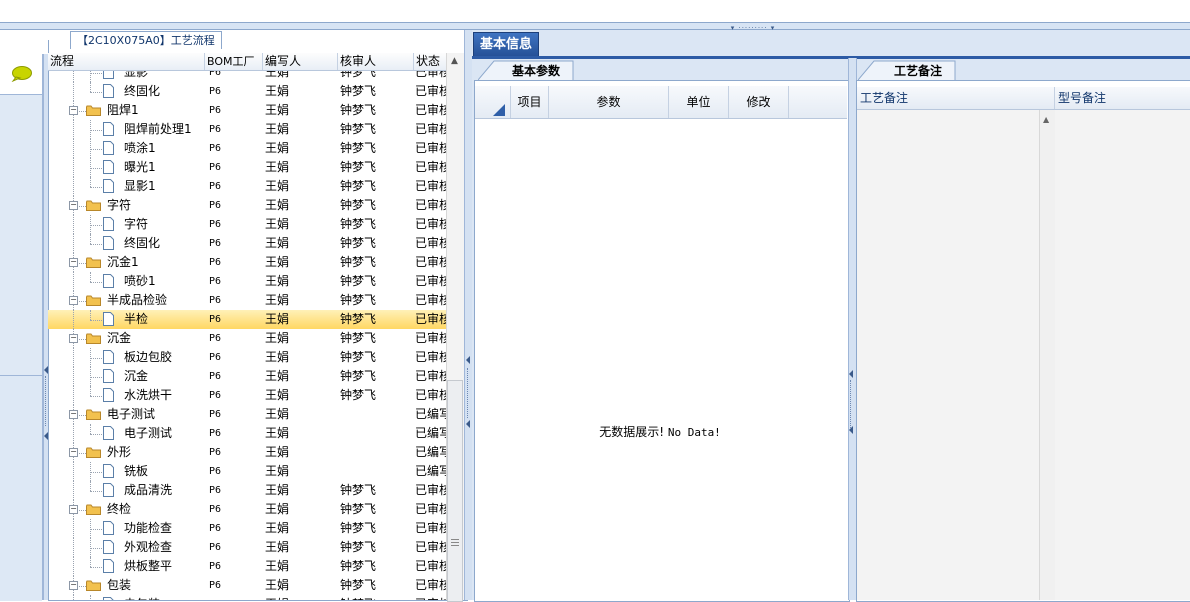 The width and height of the screenshot is (1190, 602). What do you see at coordinates (164, 148) in the screenshot?
I see `tree-node-label: 喷涂1` at bounding box center [164, 148].